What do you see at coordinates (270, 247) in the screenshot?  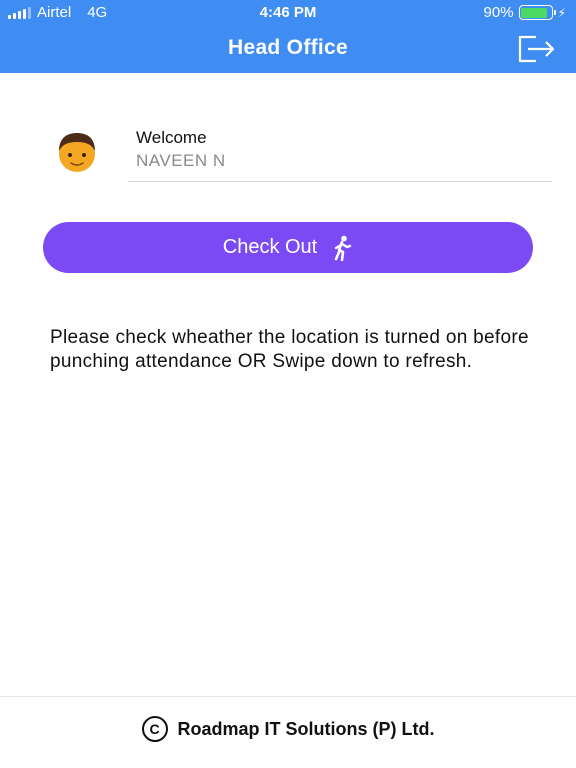 I see `check-out-label: Check Out` at bounding box center [270, 247].